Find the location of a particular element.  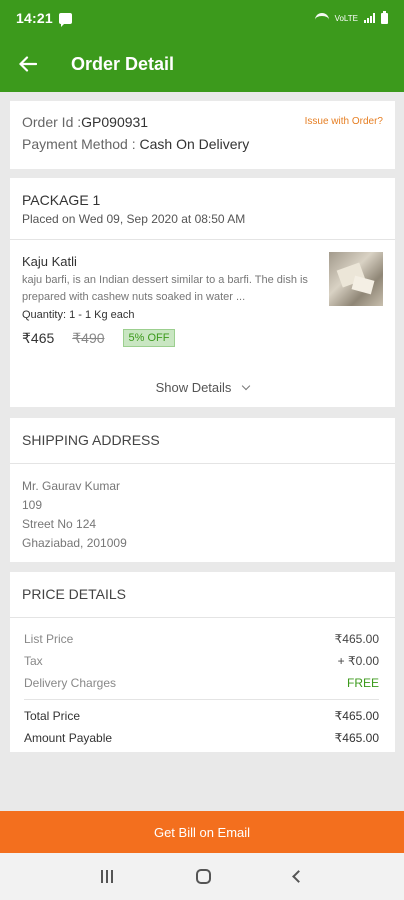

discount-badge: 5% OFF is located at coordinates (149, 338).